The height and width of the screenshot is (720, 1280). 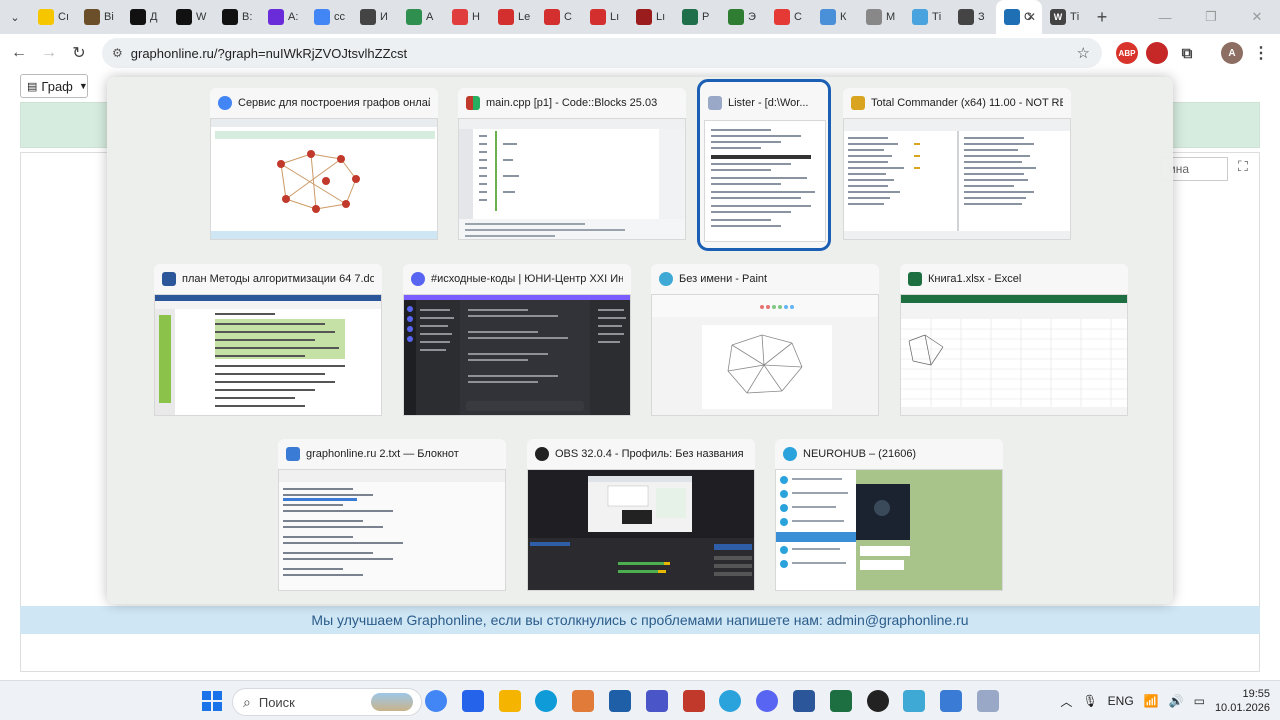 What do you see at coordinates (237, 17) in the screenshot?
I see `browser-tab: В:` at bounding box center [237, 17].